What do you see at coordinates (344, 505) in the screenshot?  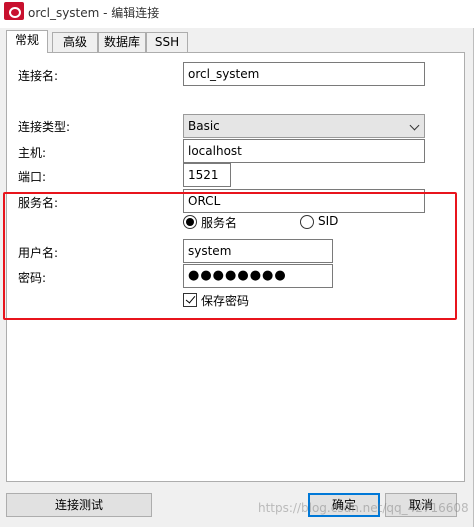 I see `ok-button: 确定` at bounding box center [344, 505].